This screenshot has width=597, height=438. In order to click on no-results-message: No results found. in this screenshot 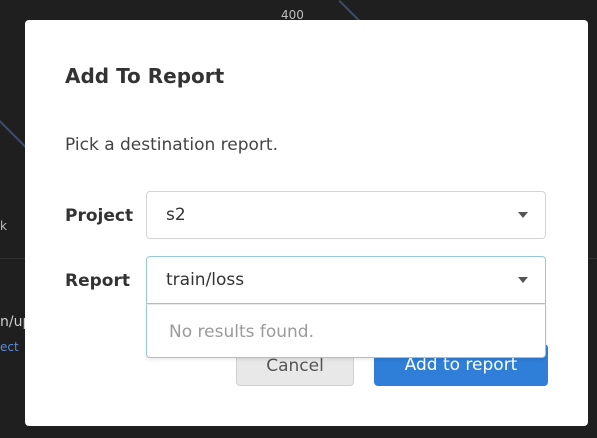, I will do `click(242, 332)`.